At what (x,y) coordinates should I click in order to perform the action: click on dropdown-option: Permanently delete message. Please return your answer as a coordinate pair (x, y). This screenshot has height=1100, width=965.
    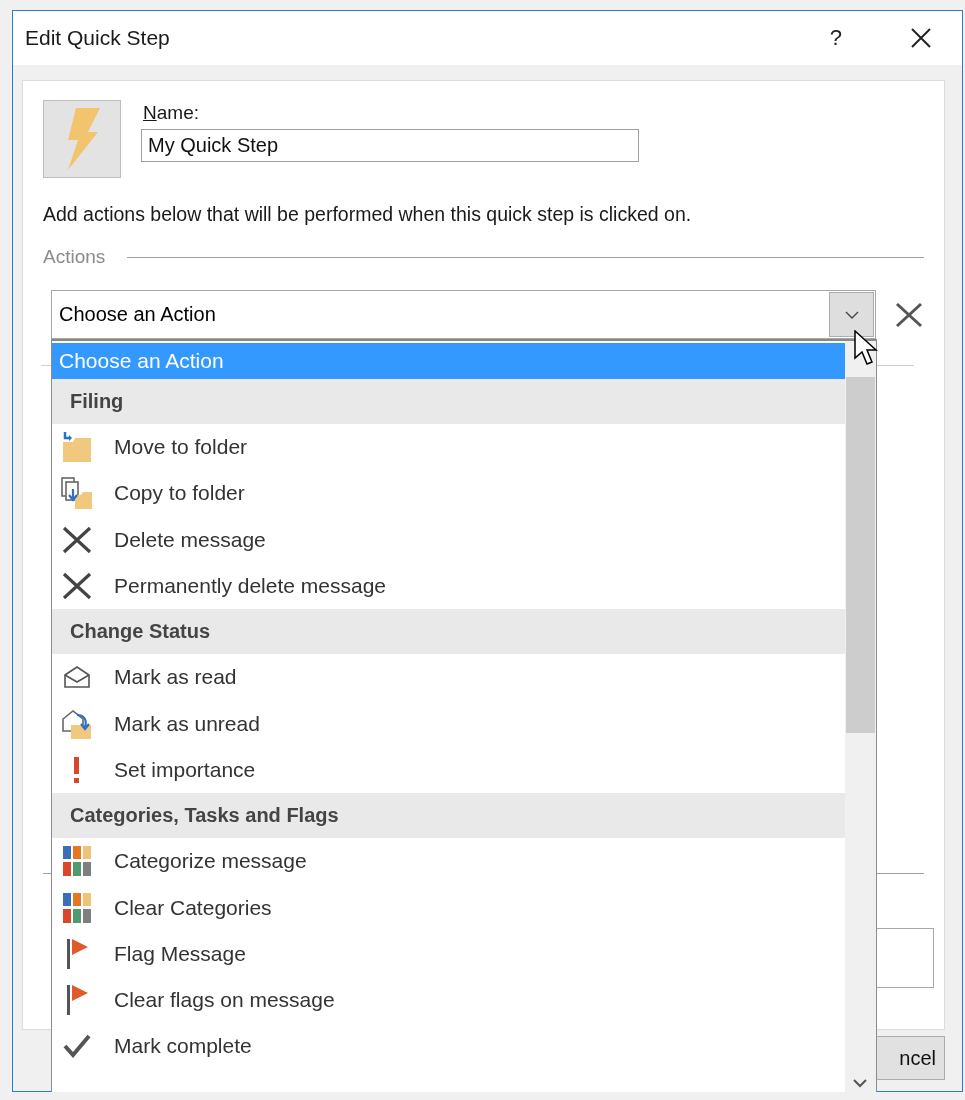
    Looking at the image, I should click on (448, 586).